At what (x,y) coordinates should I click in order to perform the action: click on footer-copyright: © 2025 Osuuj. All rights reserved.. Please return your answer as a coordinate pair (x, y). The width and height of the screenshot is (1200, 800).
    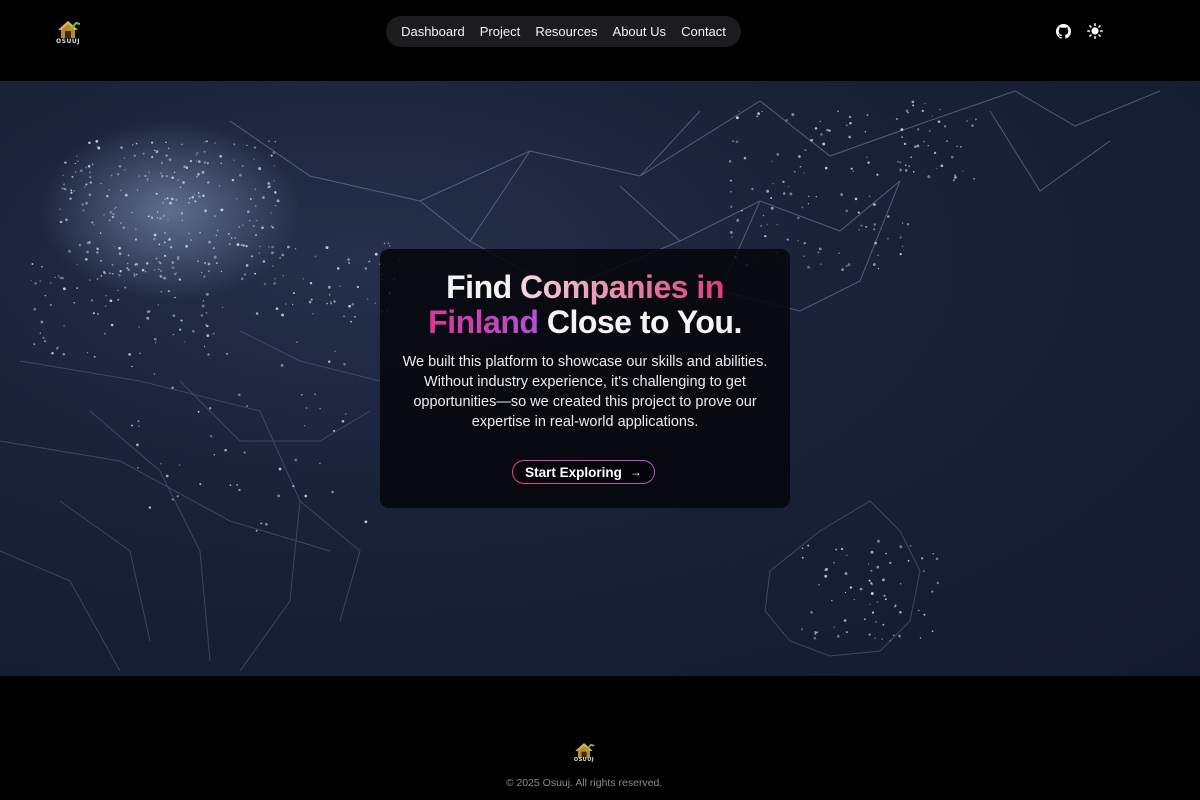
    Looking at the image, I should click on (584, 783).